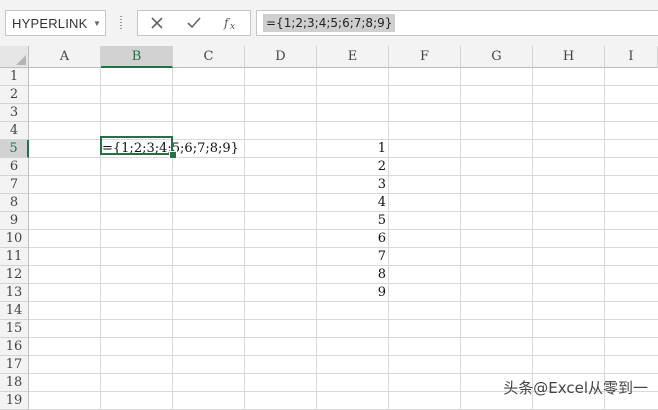 This screenshot has width=658, height=410. What do you see at coordinates (173, 155) in the screenshot?
I see `fill-handle` at bounding box center [173, 155].